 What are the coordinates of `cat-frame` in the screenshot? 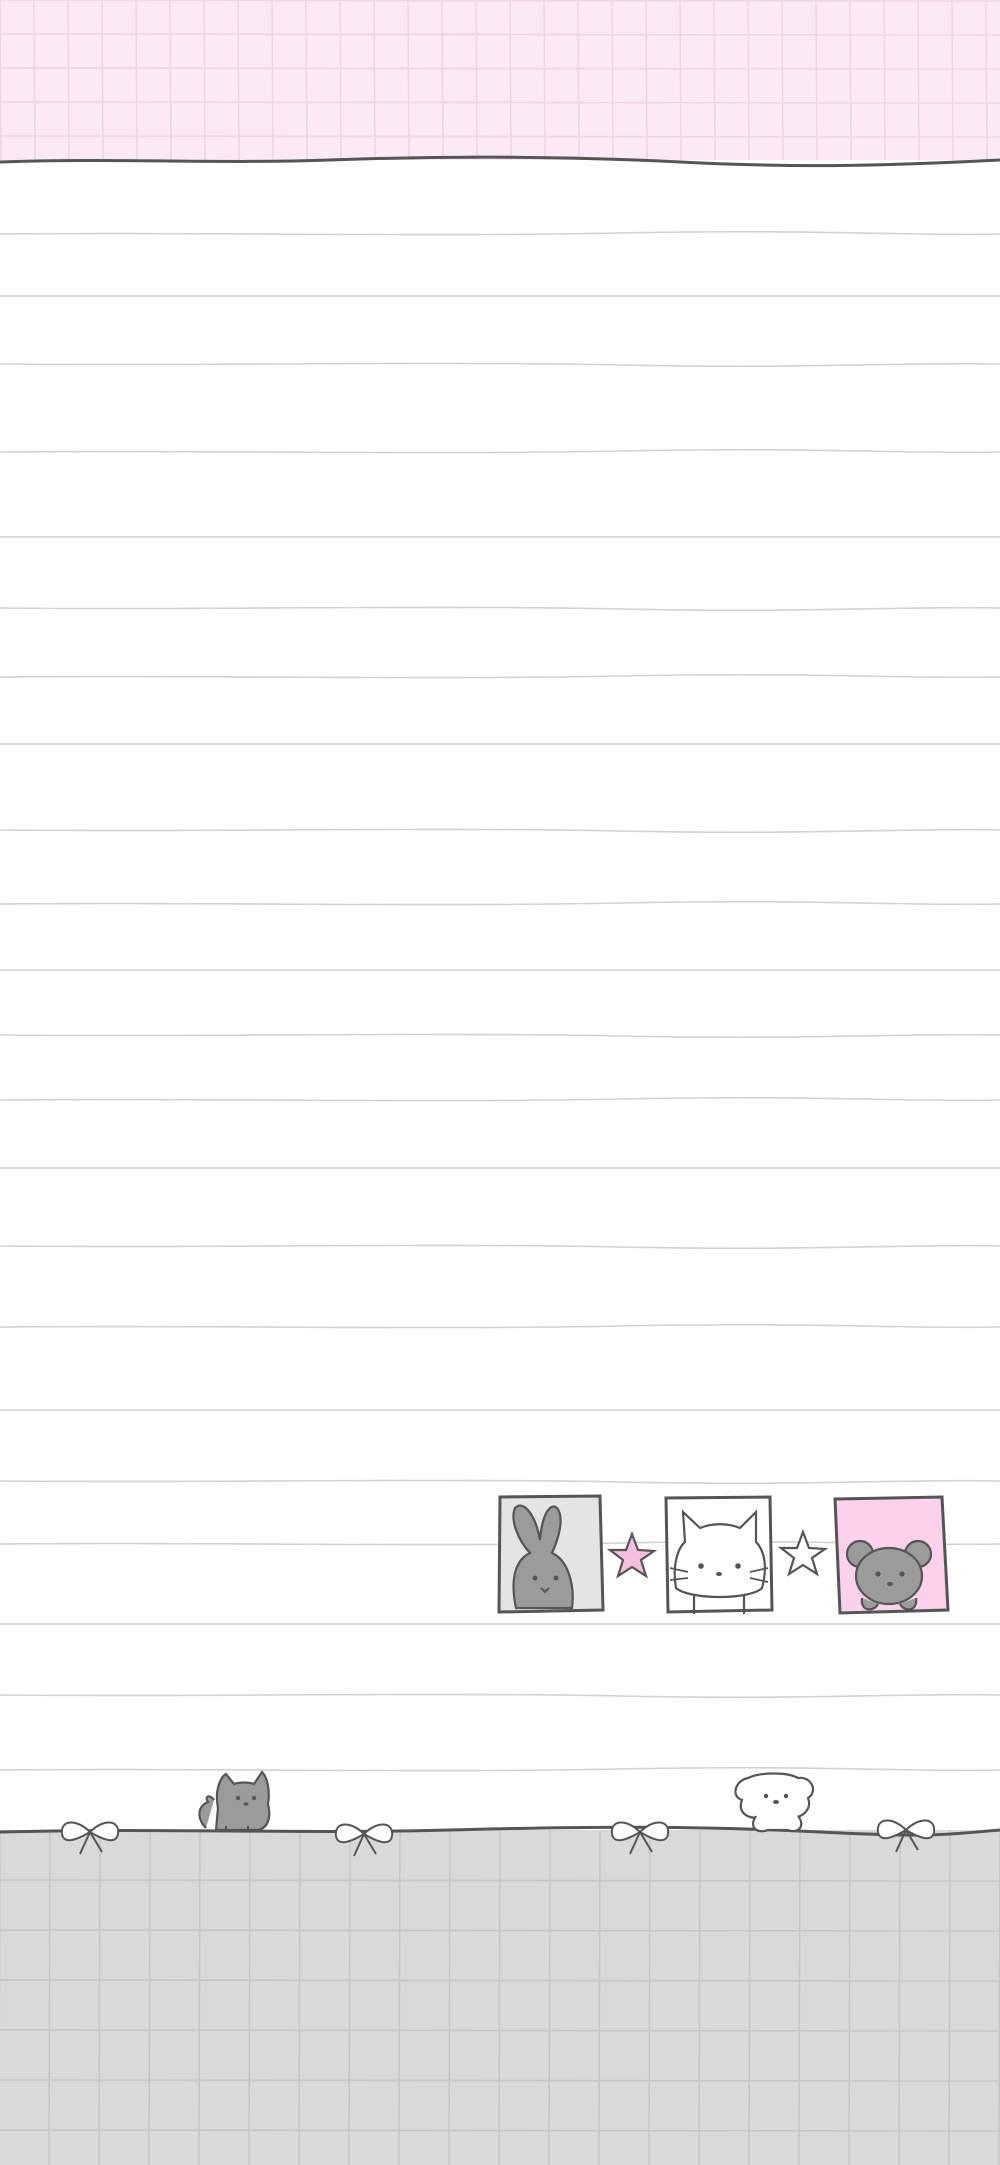 It's located at (719, 1554).